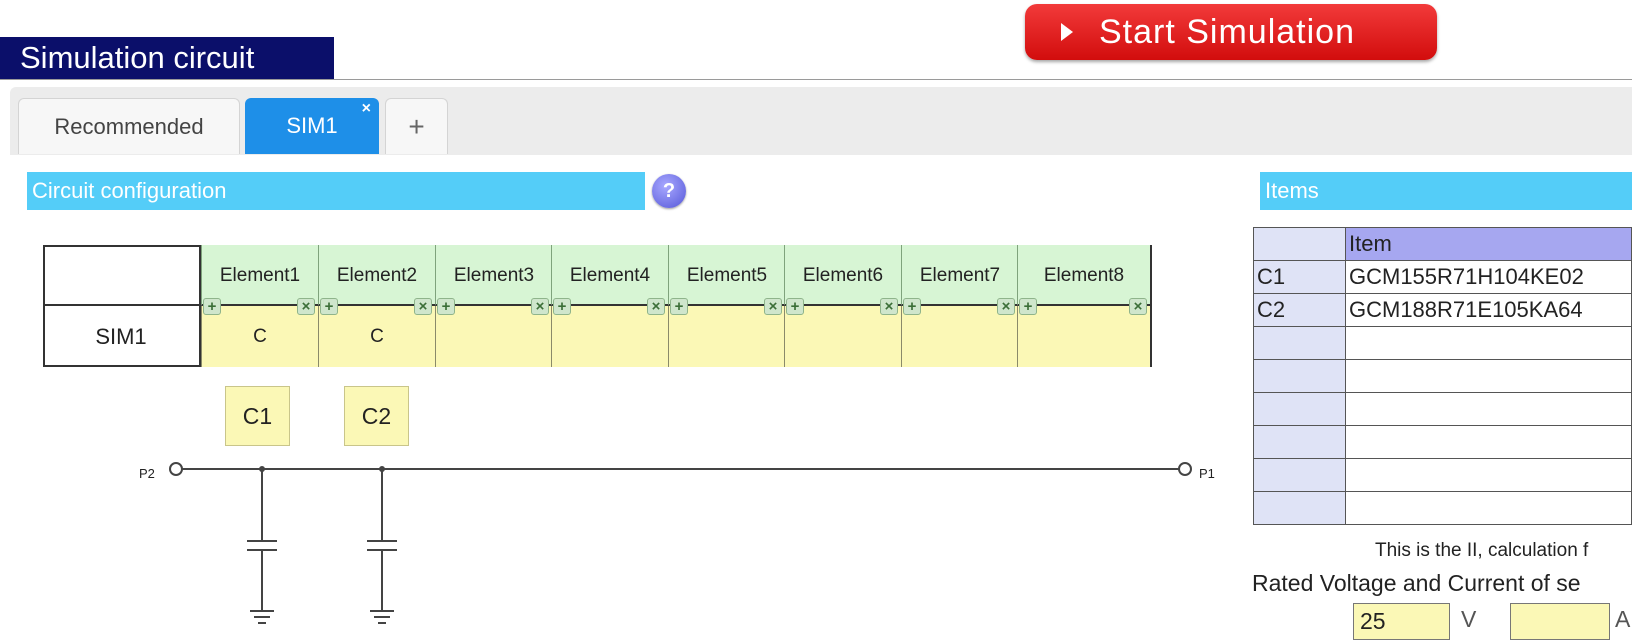 The height and width of the screenshot is (640, 1632). I want to click on table-row: C1 GCM155R71H104KE02, so click(1442, 277).